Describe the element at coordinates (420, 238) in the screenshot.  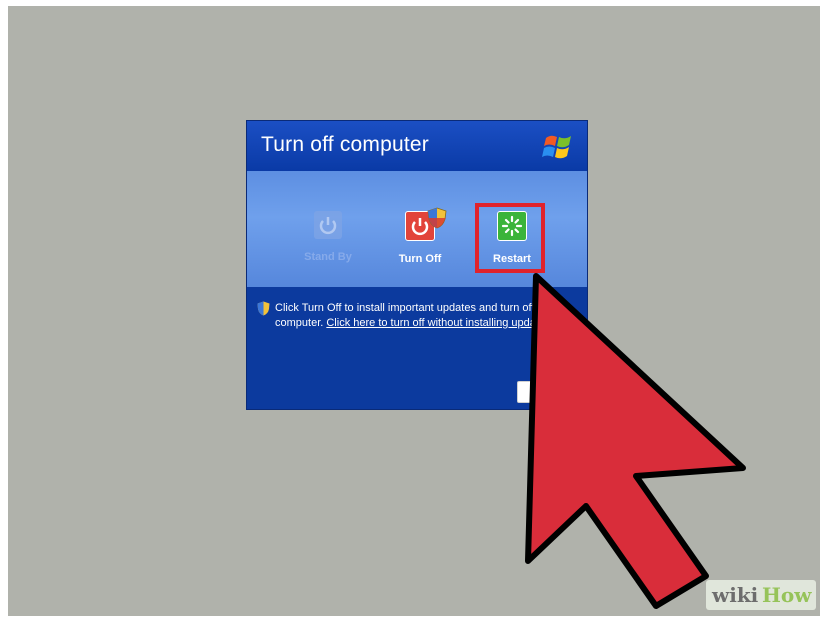
I see `turn-off-button: Turn Off` at that location.